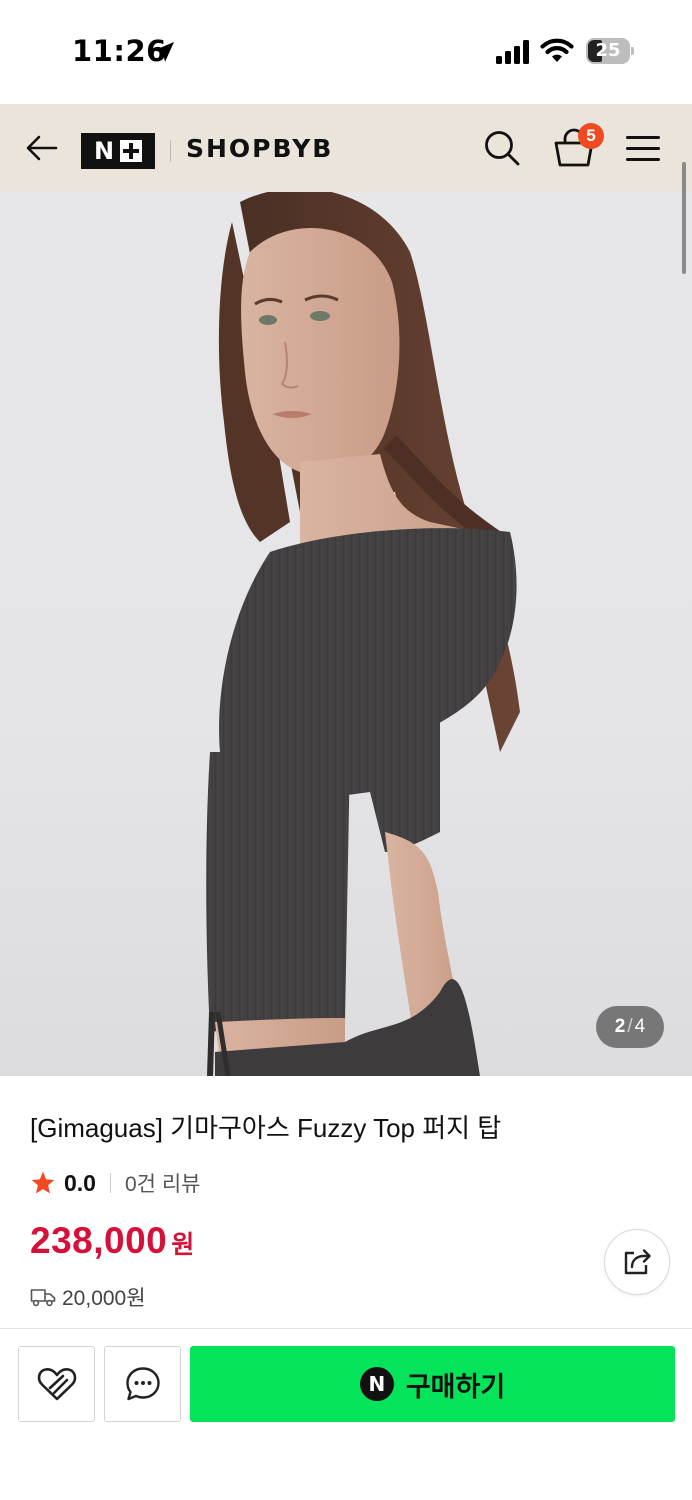  Describe the element at coordinates (170, 151) in the screenshot. I see `logo-divider` at that location.